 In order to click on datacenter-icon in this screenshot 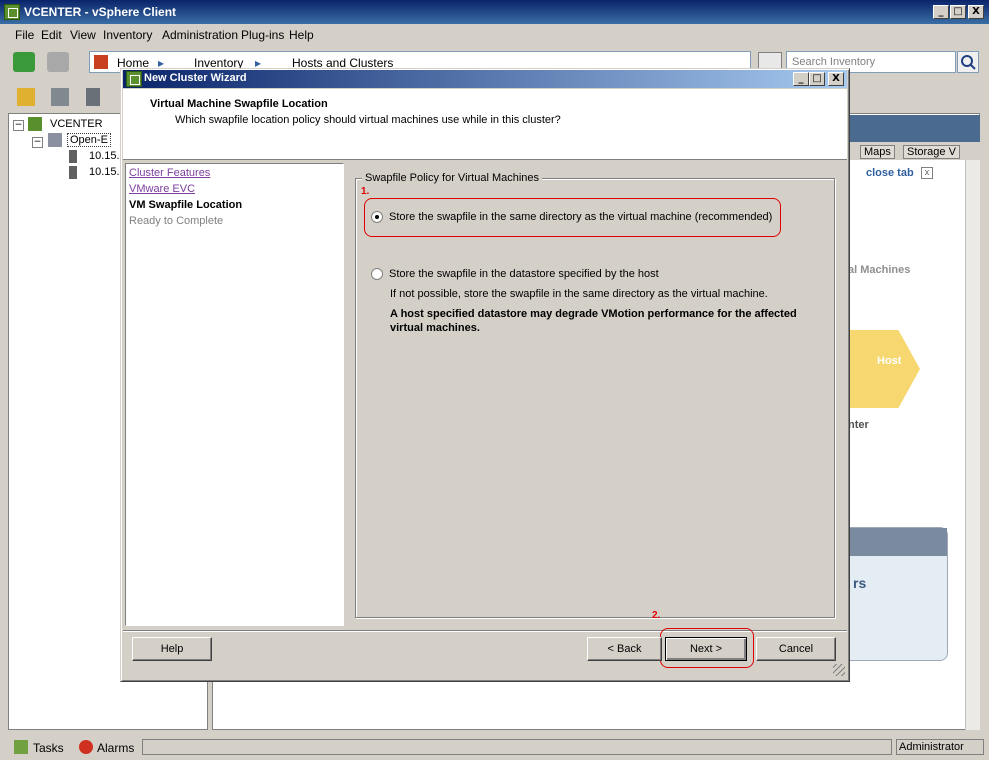, I will do `click(55, 140)`.